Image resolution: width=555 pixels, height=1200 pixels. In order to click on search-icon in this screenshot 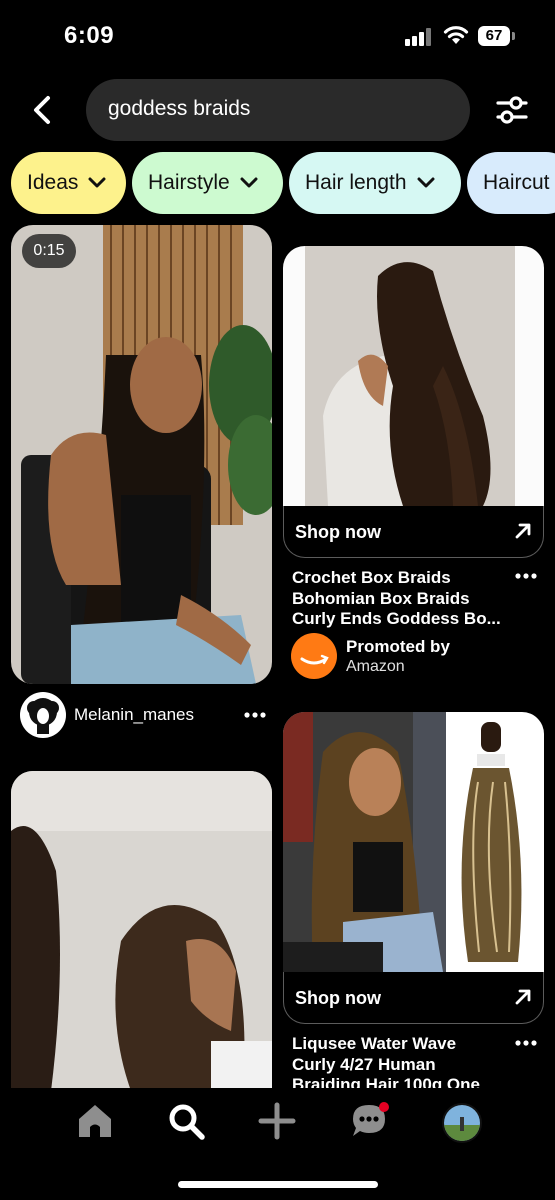, I will do `click(186, 1121)`.